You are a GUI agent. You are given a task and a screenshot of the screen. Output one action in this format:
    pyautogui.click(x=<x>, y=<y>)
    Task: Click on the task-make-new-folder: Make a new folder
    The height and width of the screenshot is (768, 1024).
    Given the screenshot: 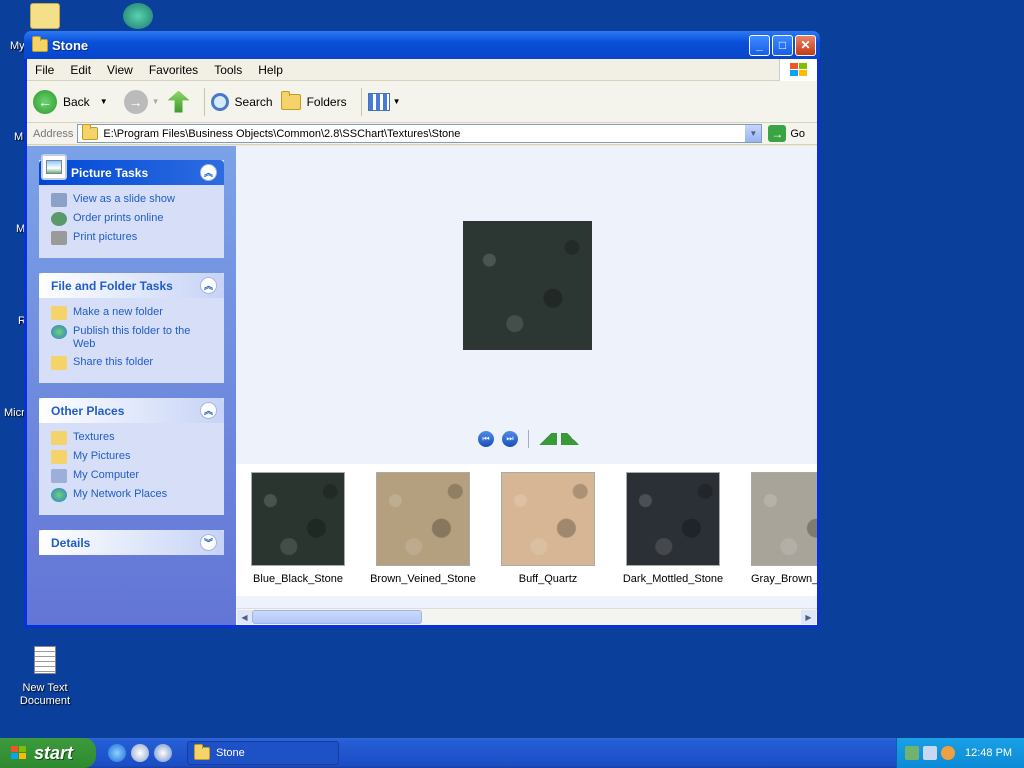 What is the action you would take?
    pyautogui.click(x=132, y=313)
    